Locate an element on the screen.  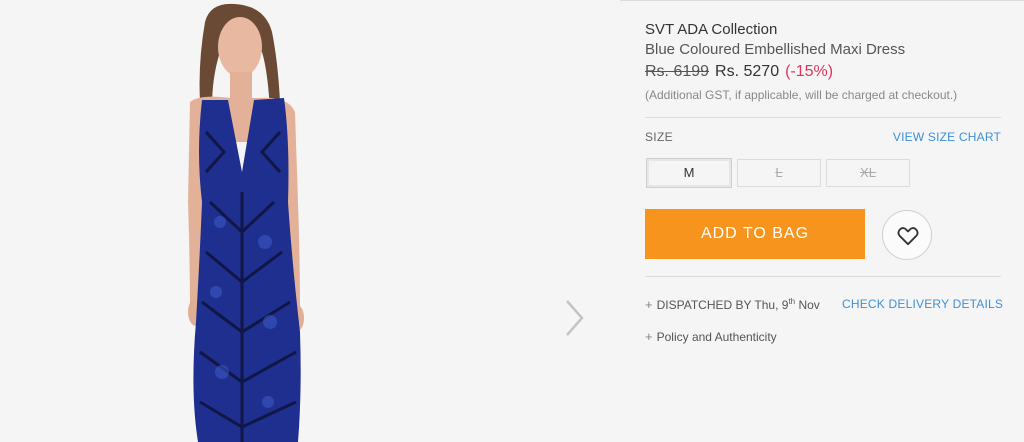
dispatch-month: Nov is located at coordinates (809, 305).